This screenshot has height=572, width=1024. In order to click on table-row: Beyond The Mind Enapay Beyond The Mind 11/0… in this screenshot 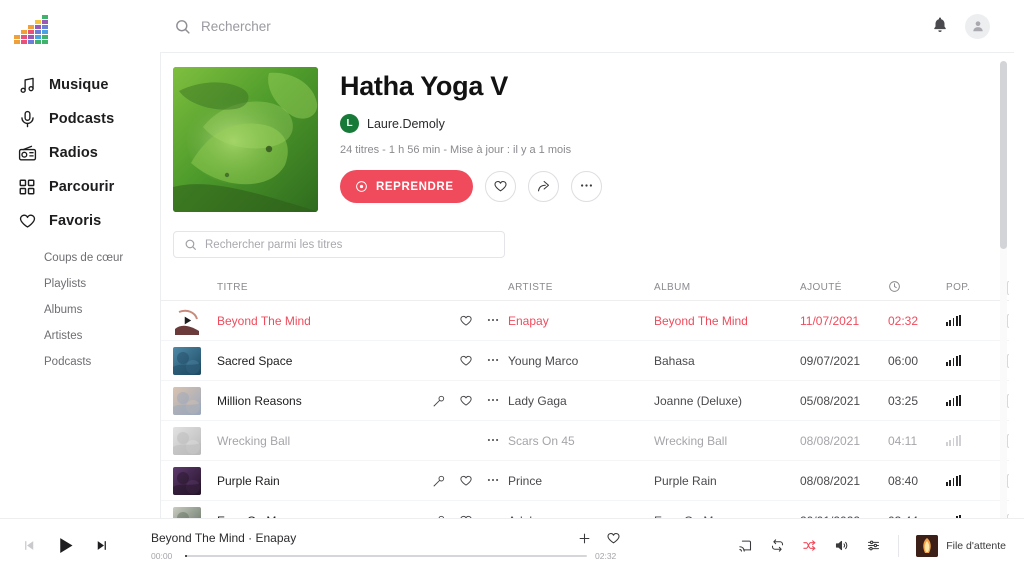, I will do `click(585, 321)`.